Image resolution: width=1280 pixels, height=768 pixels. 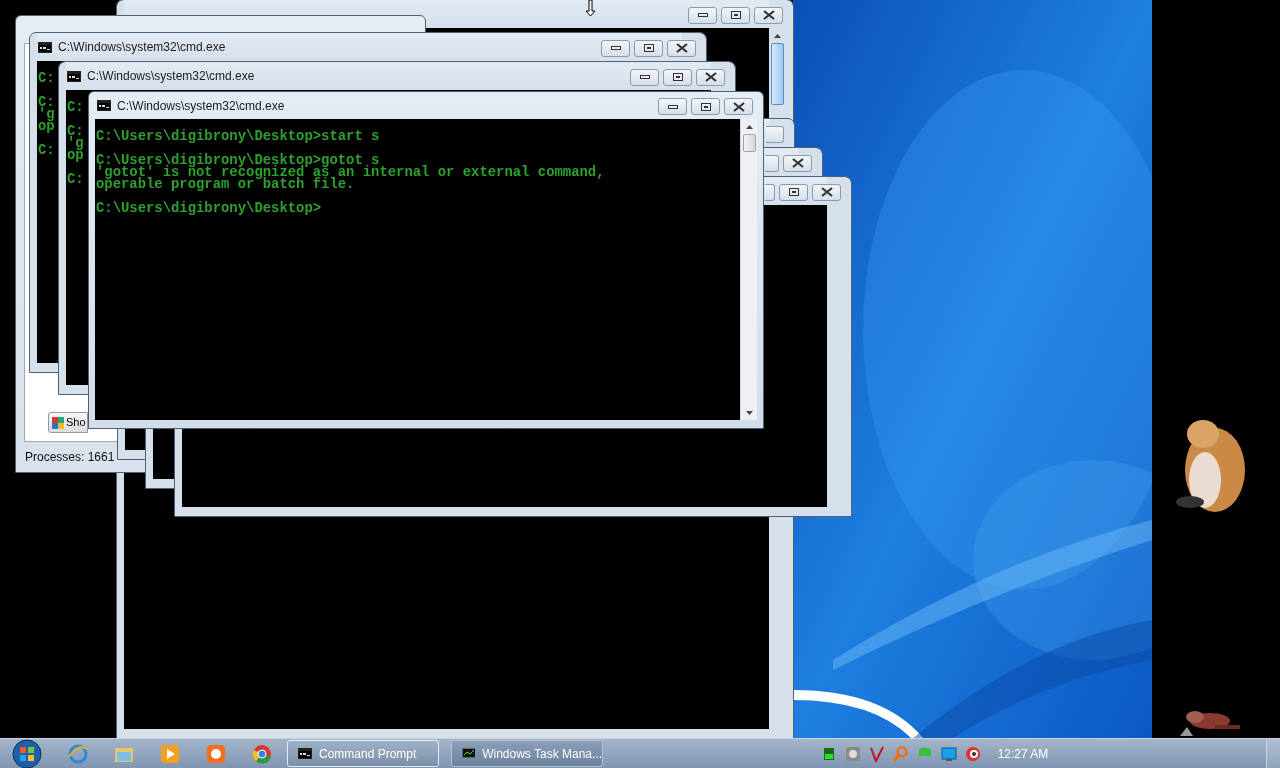 I want to click on status-text: Processes: 1661, so click(x=70, y=457).